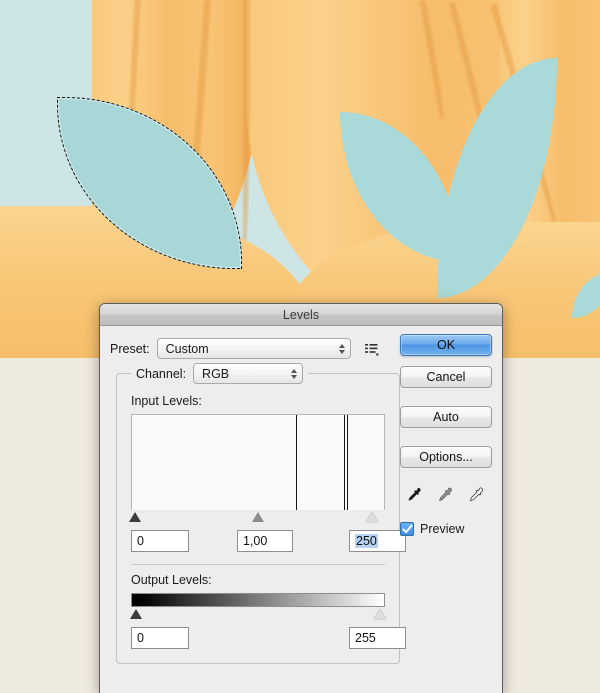  What do you see at coordinates (130, 348) in the screenshot?
I see `preset-label: Preset:` at bounding box center [130, 348].